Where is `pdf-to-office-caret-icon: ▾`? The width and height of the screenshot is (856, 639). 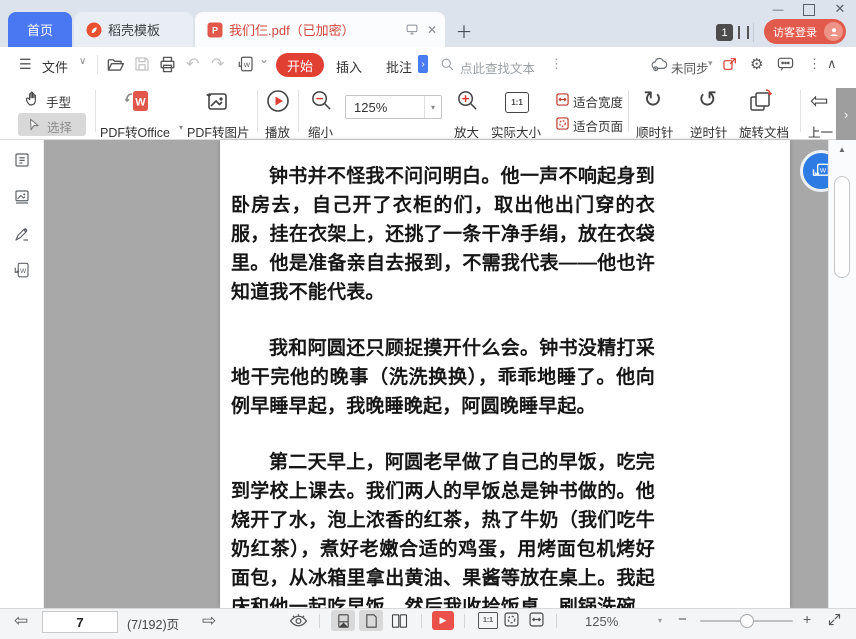
pdf-to-office-caret-icon: ▾ is located at coordinates (181, 127).